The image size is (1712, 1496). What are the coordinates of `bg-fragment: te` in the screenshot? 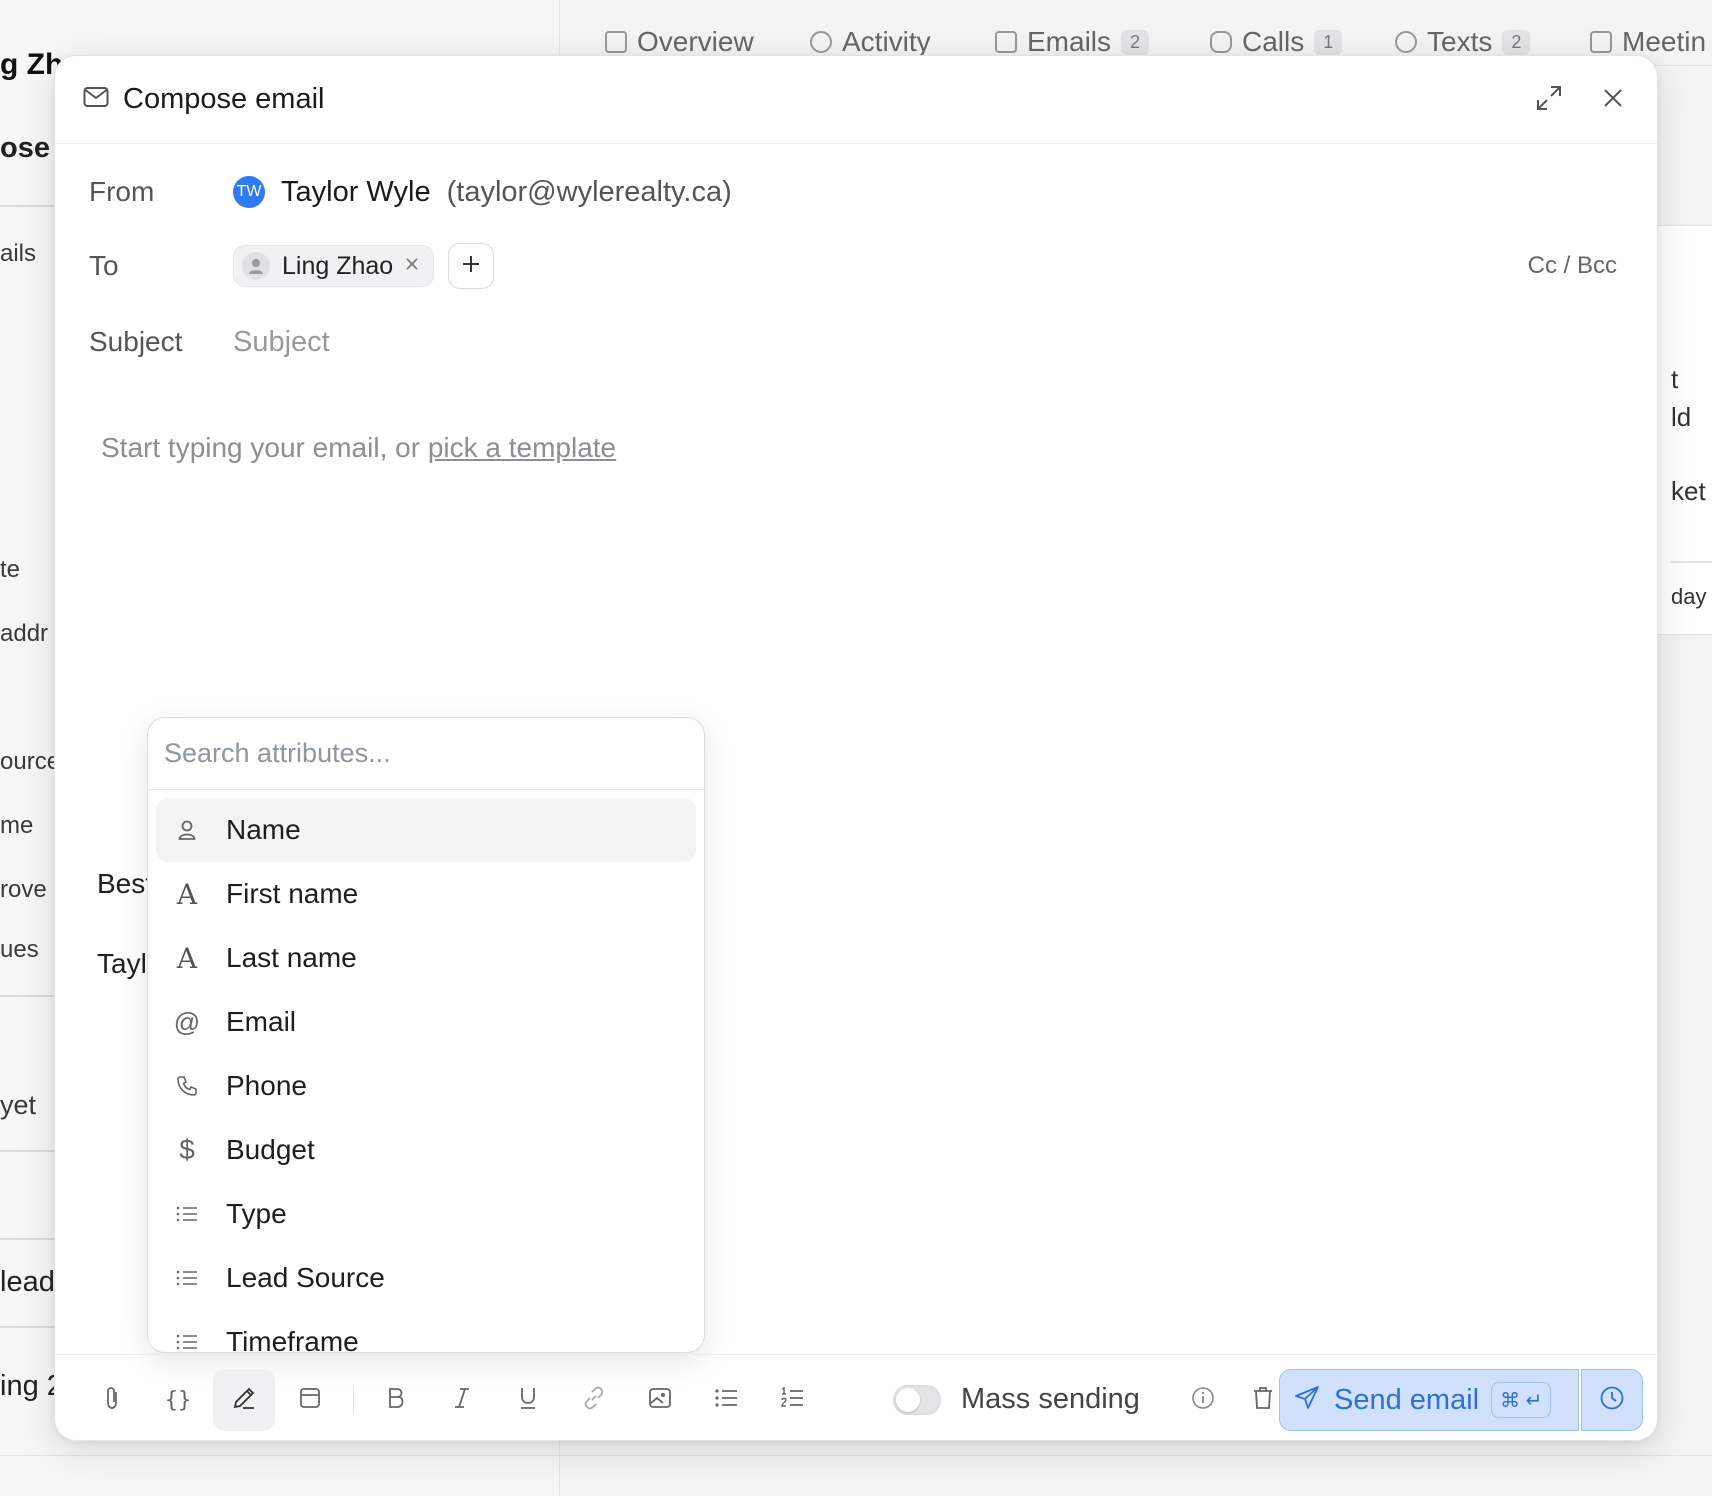 It's located at (10, 569).